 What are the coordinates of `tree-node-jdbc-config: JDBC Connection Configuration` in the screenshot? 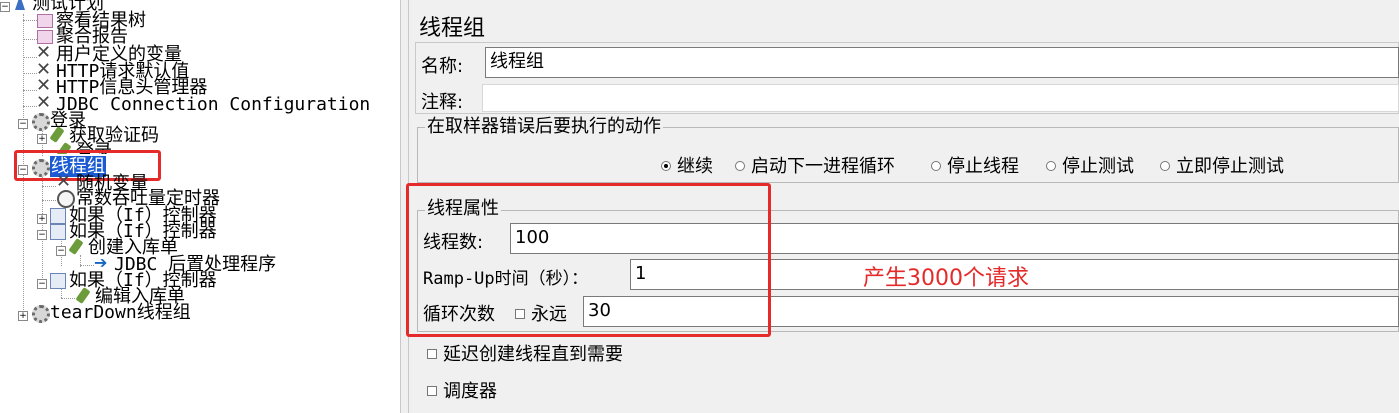 It's located at (203, 104).